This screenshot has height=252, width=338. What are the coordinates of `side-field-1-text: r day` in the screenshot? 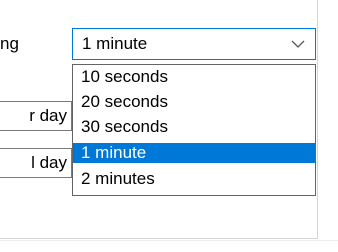 It's located at (48, 115).